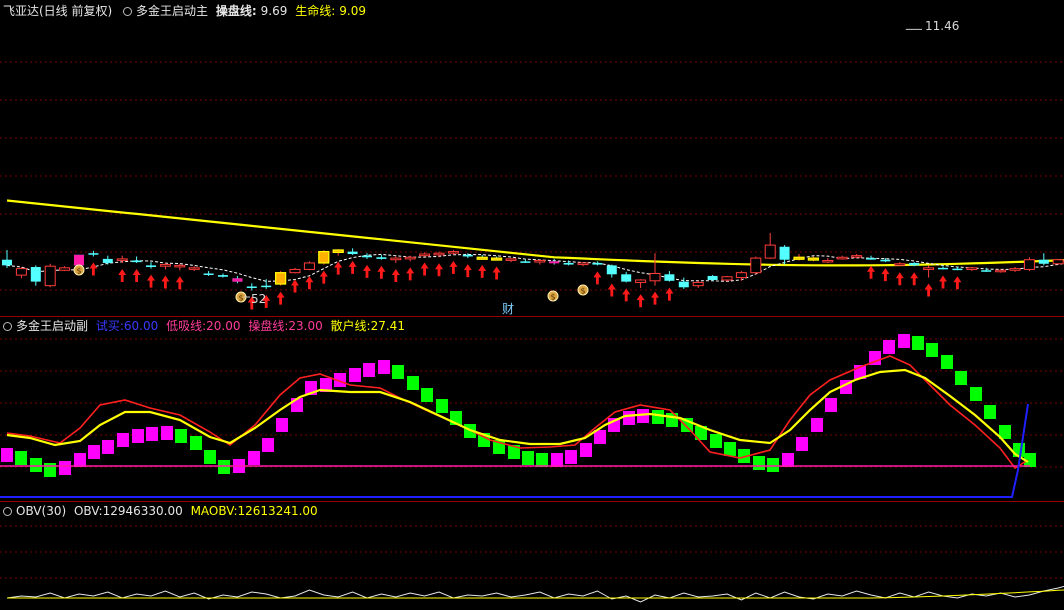 The height and width of the screenshot is (610, 1064). Describe the element at coordinates (141, 326) in the screenshot. I see `buy-value: 60.00` at that location.